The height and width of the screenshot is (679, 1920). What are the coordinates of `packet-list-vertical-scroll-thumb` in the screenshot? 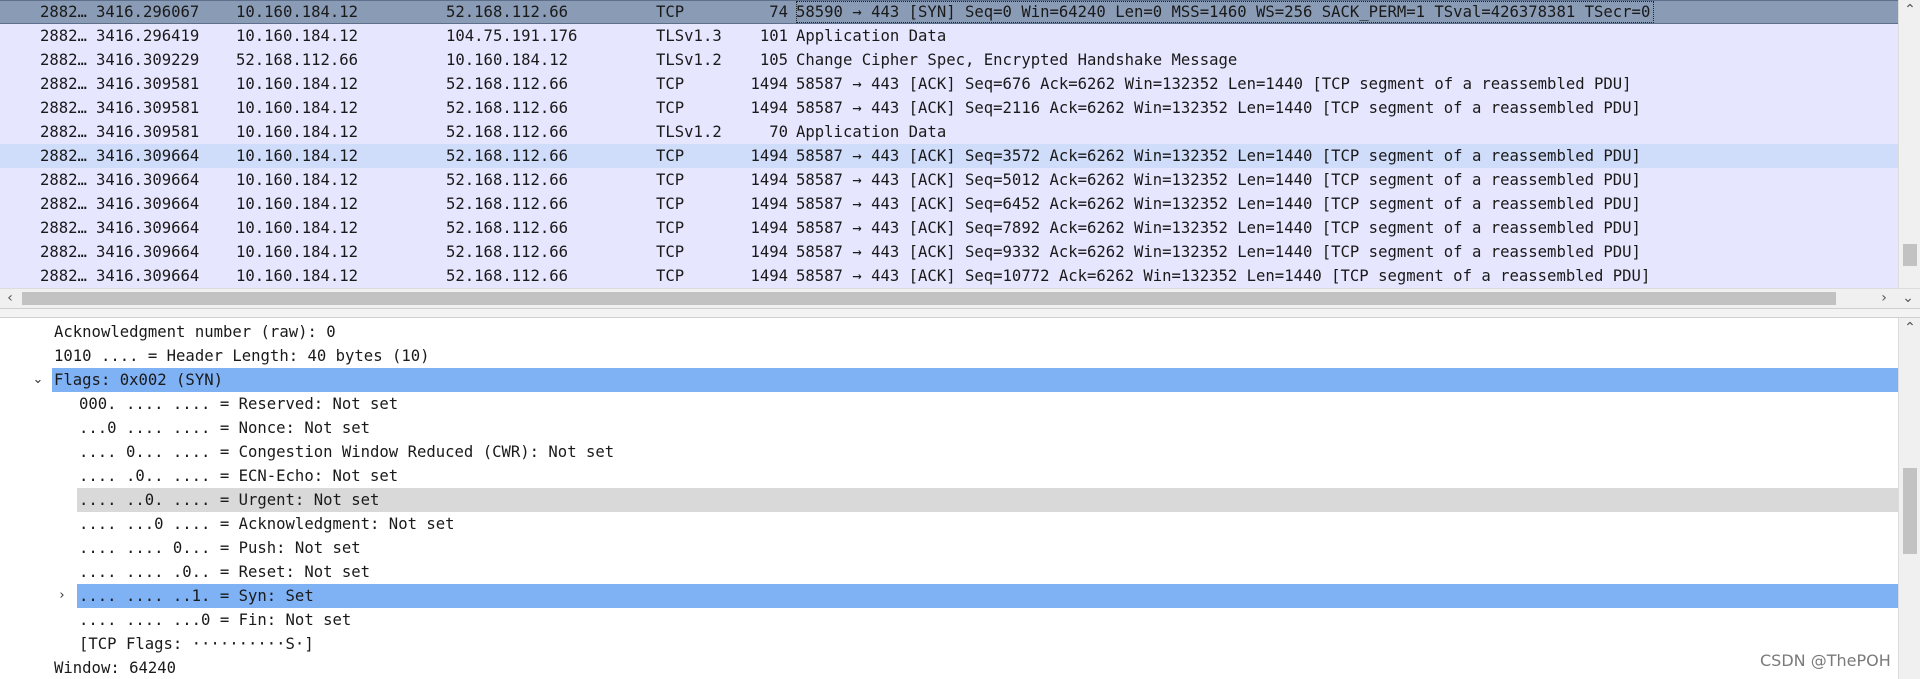 It's located at (1910, 255).